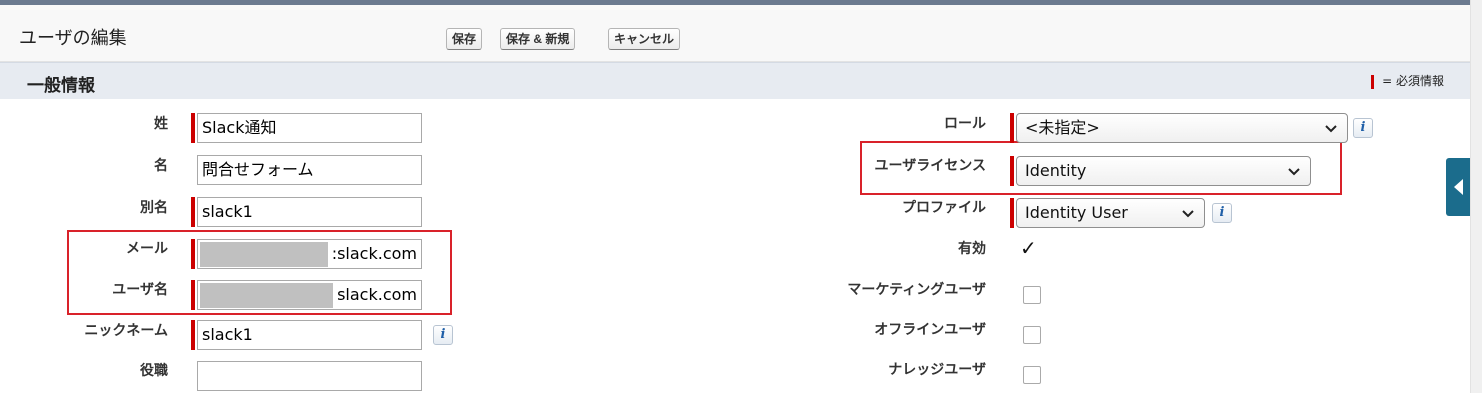  What do you see at coordinates (930, 166) in the screenshot?
I see `label-license: ユーザライセンス` at bounding box center [930, 166].